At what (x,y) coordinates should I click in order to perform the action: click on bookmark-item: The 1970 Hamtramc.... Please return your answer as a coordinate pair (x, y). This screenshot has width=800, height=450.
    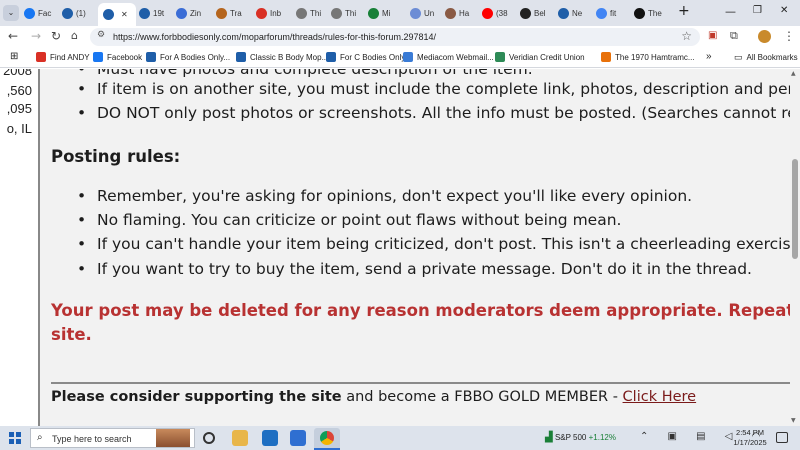
    Looking at the image, I should click on (648, 57).